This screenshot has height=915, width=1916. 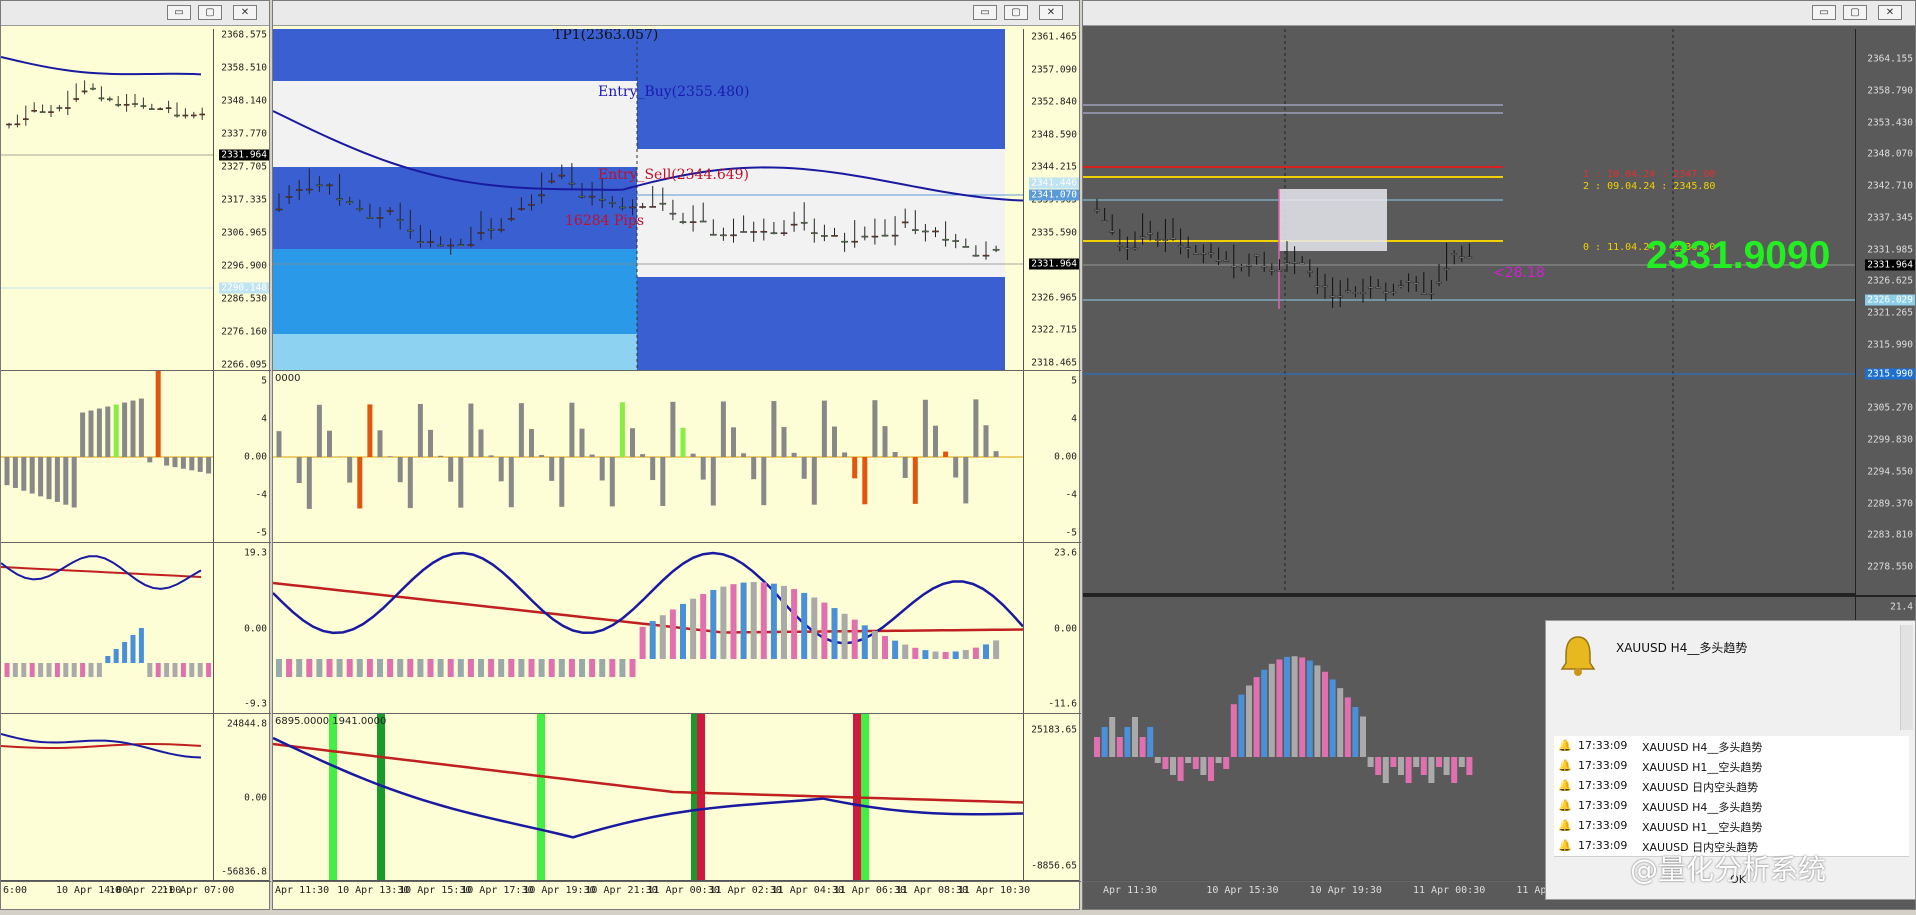 I want to click on middle-histogram, so click(x=648, y=454).